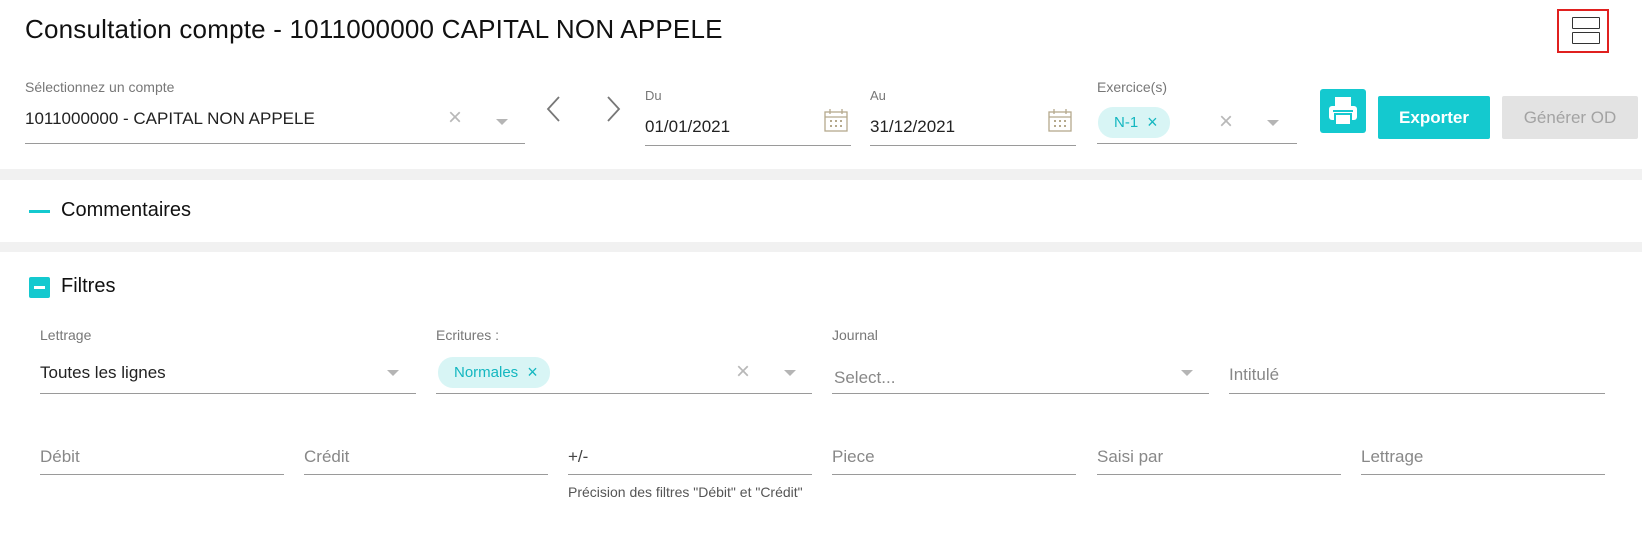 This screenshot has height=538, width=1642. What do you see at coordinates (624, 393) in the screenshot?
I see `ecritures-underline` at bounding box center [624, 393].